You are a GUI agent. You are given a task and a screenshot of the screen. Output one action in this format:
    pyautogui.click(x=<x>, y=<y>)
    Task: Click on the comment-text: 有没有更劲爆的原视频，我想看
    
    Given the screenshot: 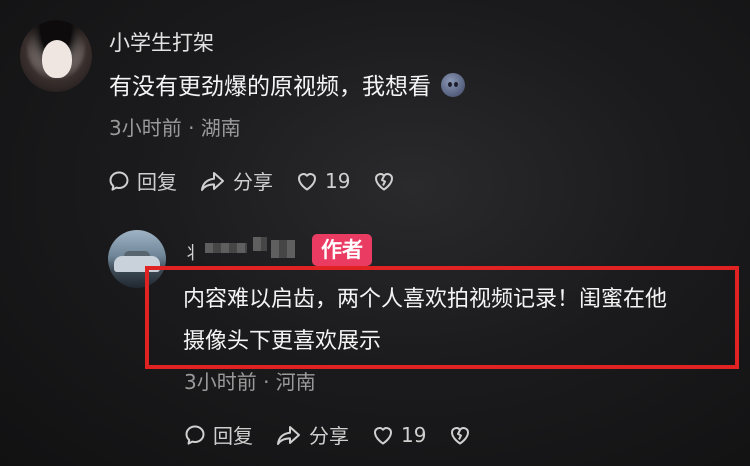 What is the action you would take?
    pyautogui.click(x=287, y=84)
    